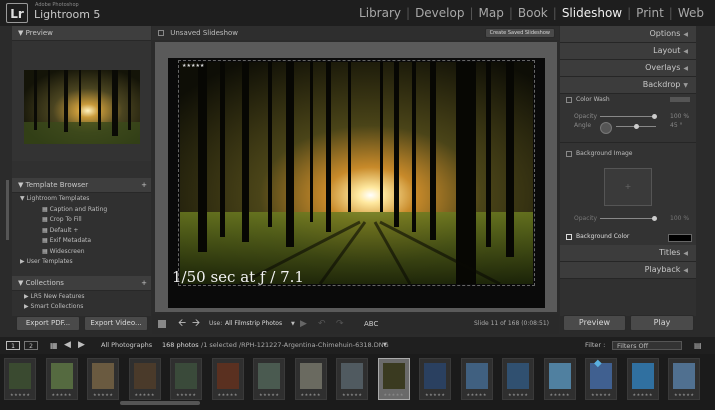 The image size is (715, 410). What do you see at coordinates (654, 116) in the screenshot?
I see `opacity-slider-knob` at bounding box center [654, 116].